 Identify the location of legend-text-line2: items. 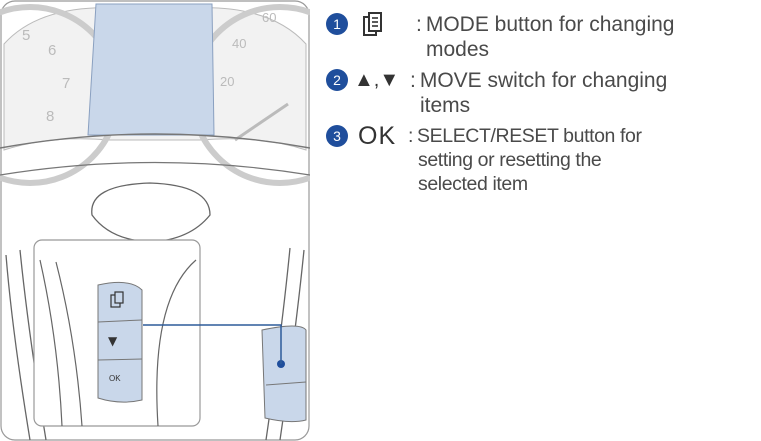
(445, 105).